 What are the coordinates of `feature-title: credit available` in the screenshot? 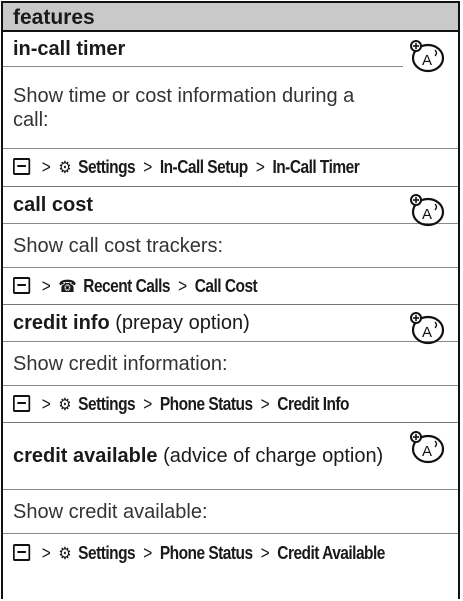 It's located at (85, 456).